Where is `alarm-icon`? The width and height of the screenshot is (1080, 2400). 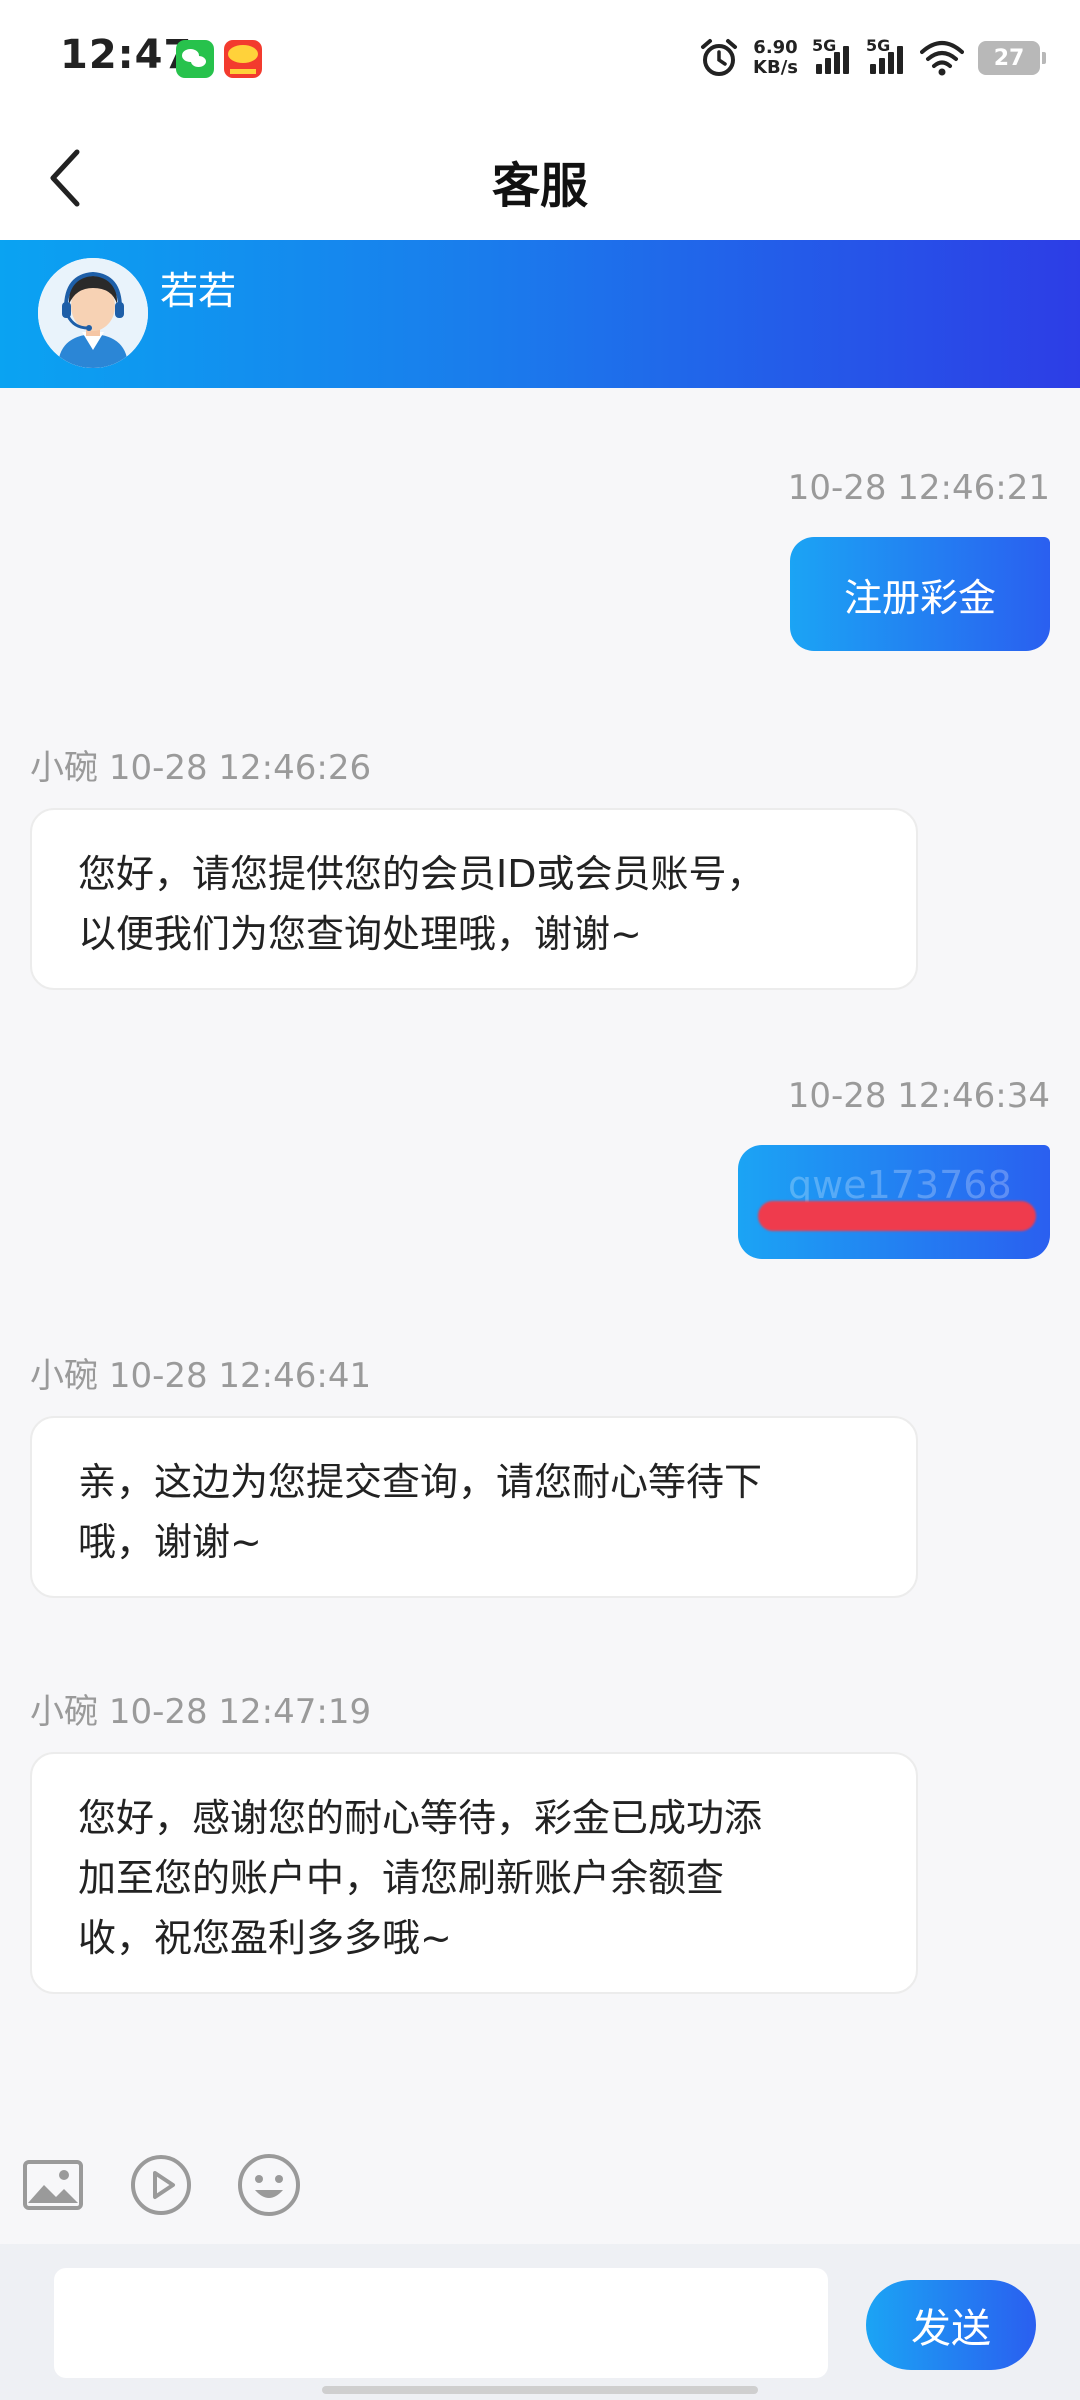
alarm-icon is located at coordinates (719, 58).